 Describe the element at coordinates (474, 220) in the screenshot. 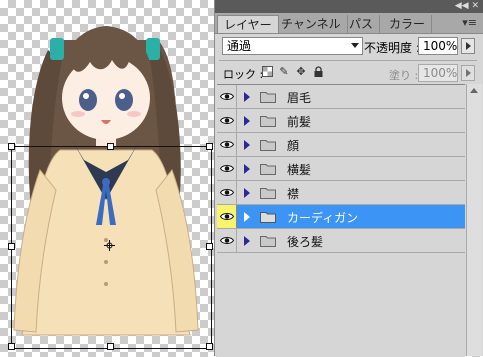

I see `layer-list-scrollbar` at that location.